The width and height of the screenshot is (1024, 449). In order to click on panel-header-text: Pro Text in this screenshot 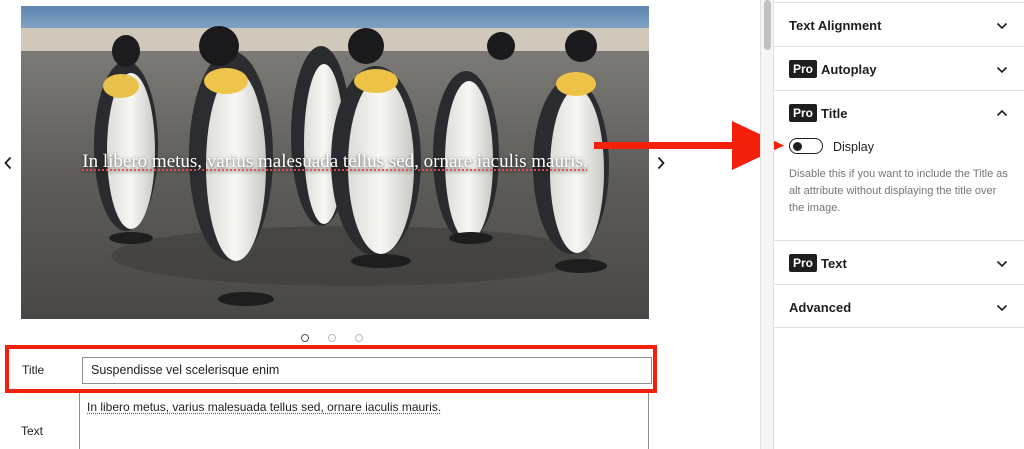, I will do `click(818, 263)`.